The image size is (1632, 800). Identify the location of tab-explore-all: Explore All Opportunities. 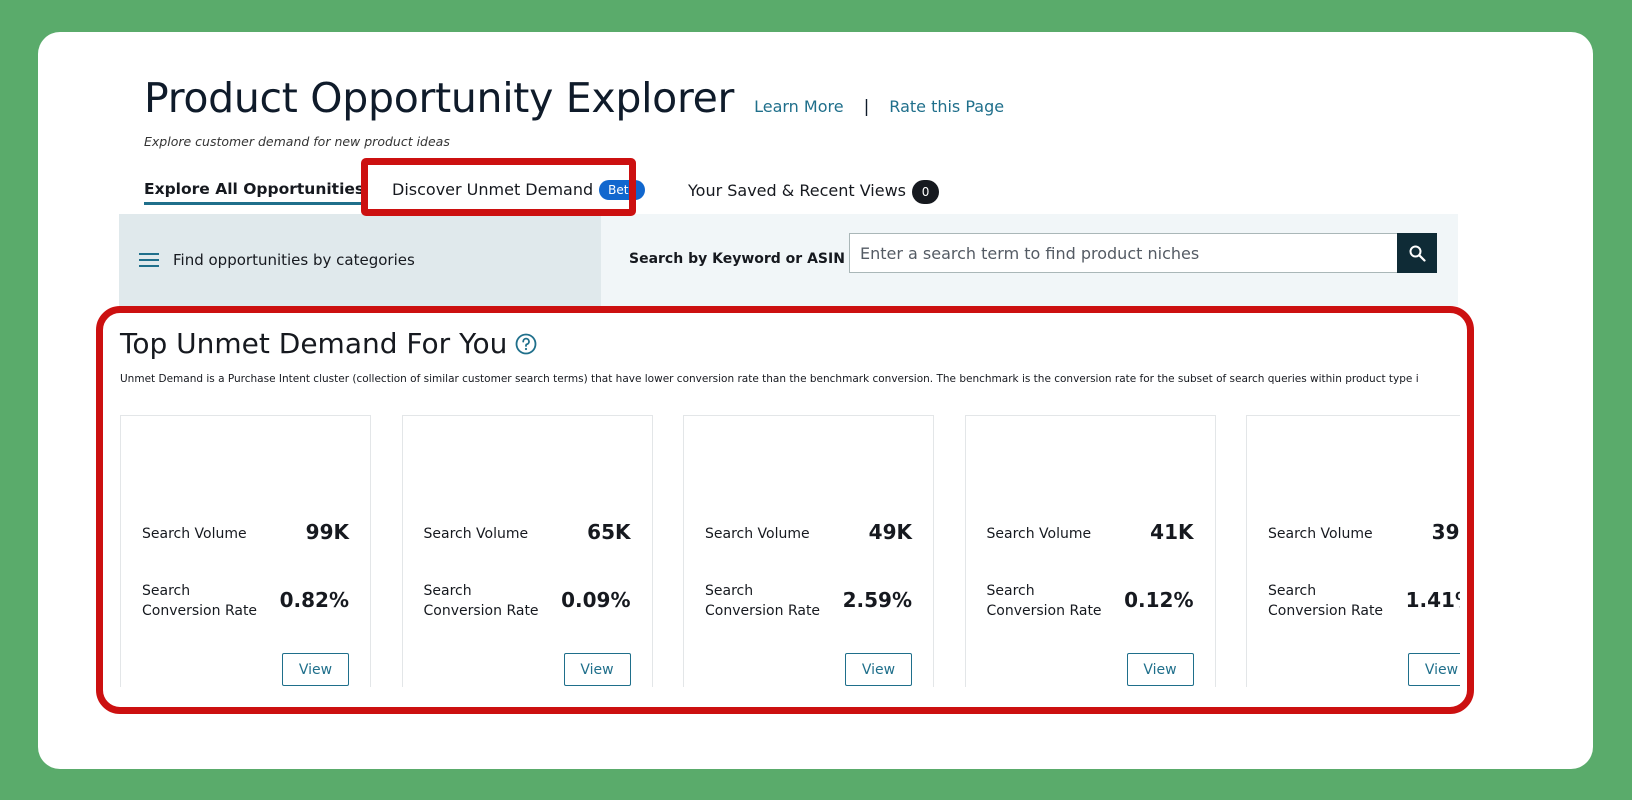
(254, 192).